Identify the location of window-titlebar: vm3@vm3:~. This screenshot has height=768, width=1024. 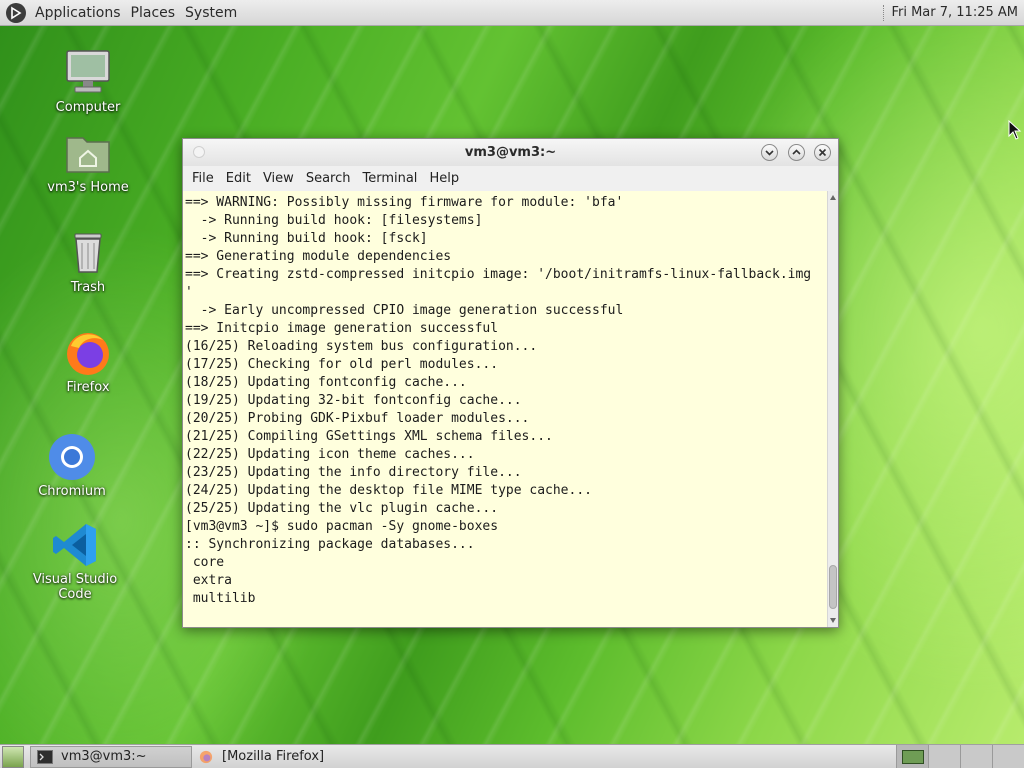
(510, 152).